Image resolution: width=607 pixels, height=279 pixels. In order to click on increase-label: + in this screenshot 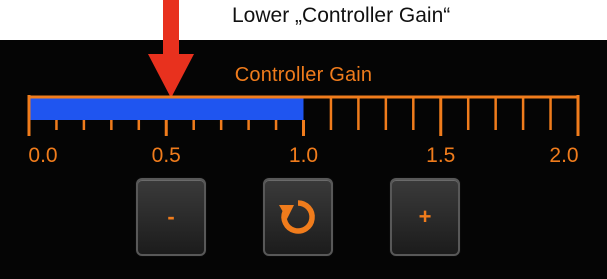, I will do `click(425, 216)`.